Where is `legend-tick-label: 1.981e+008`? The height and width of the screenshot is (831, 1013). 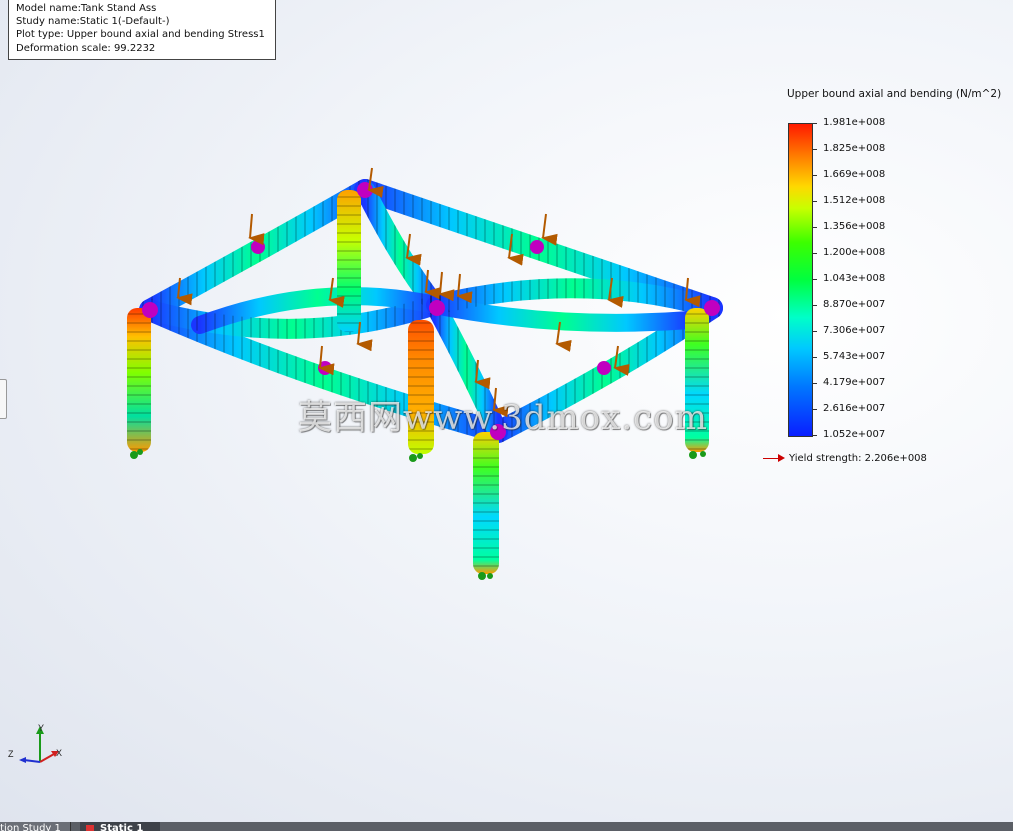
legend-tick-label: 1.981e+008 is located at coordinates (854, 122).